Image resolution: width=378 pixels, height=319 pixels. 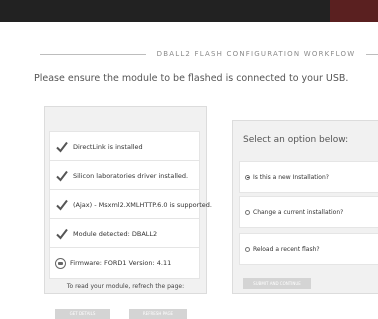 I want to click on workflow-header: DBALL2 FLASH CONFIGURATION WORKFLOW, so click(x=209, y=54).